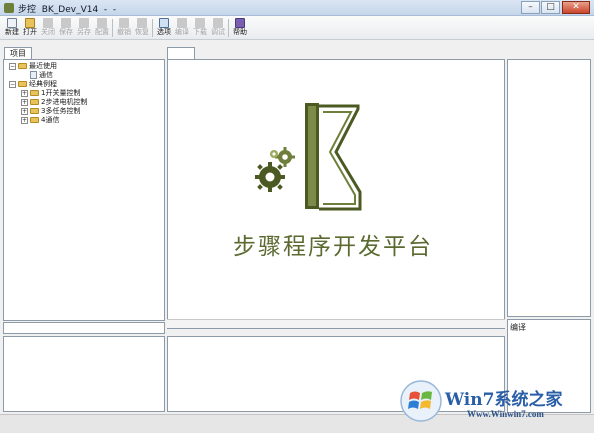 The height and width of the screenshot is (433, 594). I want to click on watermark-url: Www.Winwin7.com, so click(505, 414).